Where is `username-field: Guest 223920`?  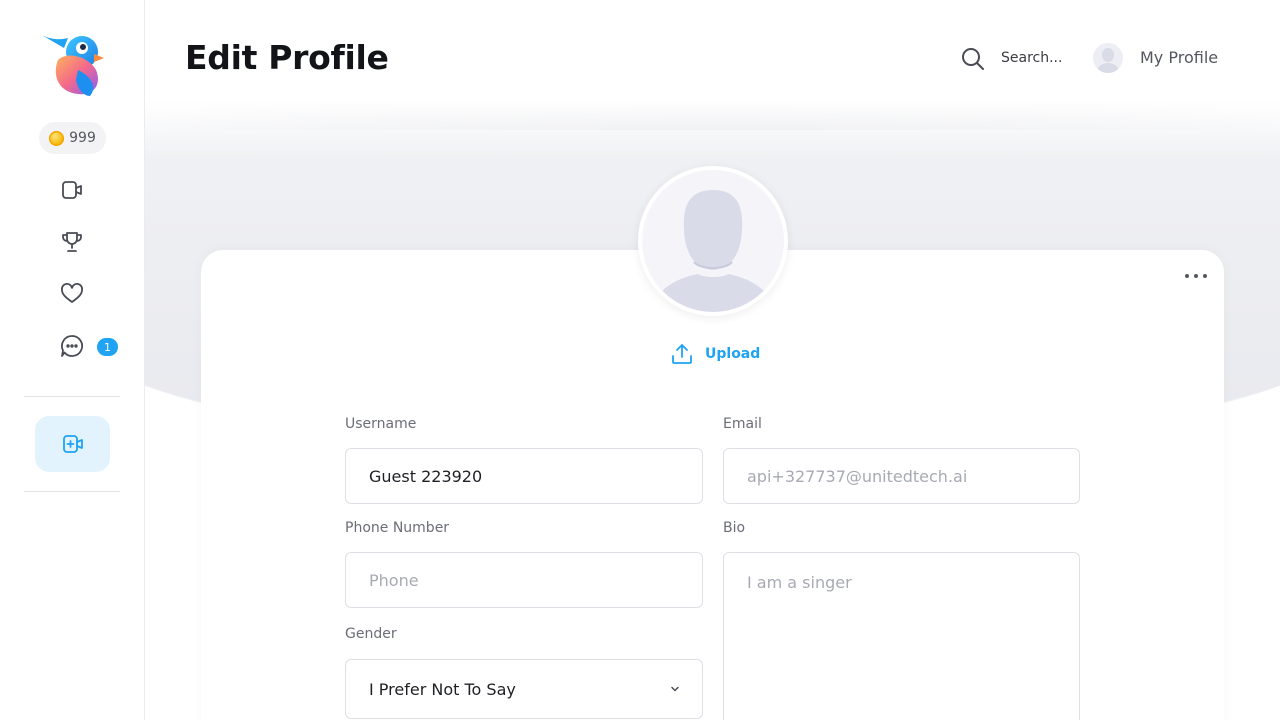 username-field: Guest 223920 is located at coordinates (524, 476).